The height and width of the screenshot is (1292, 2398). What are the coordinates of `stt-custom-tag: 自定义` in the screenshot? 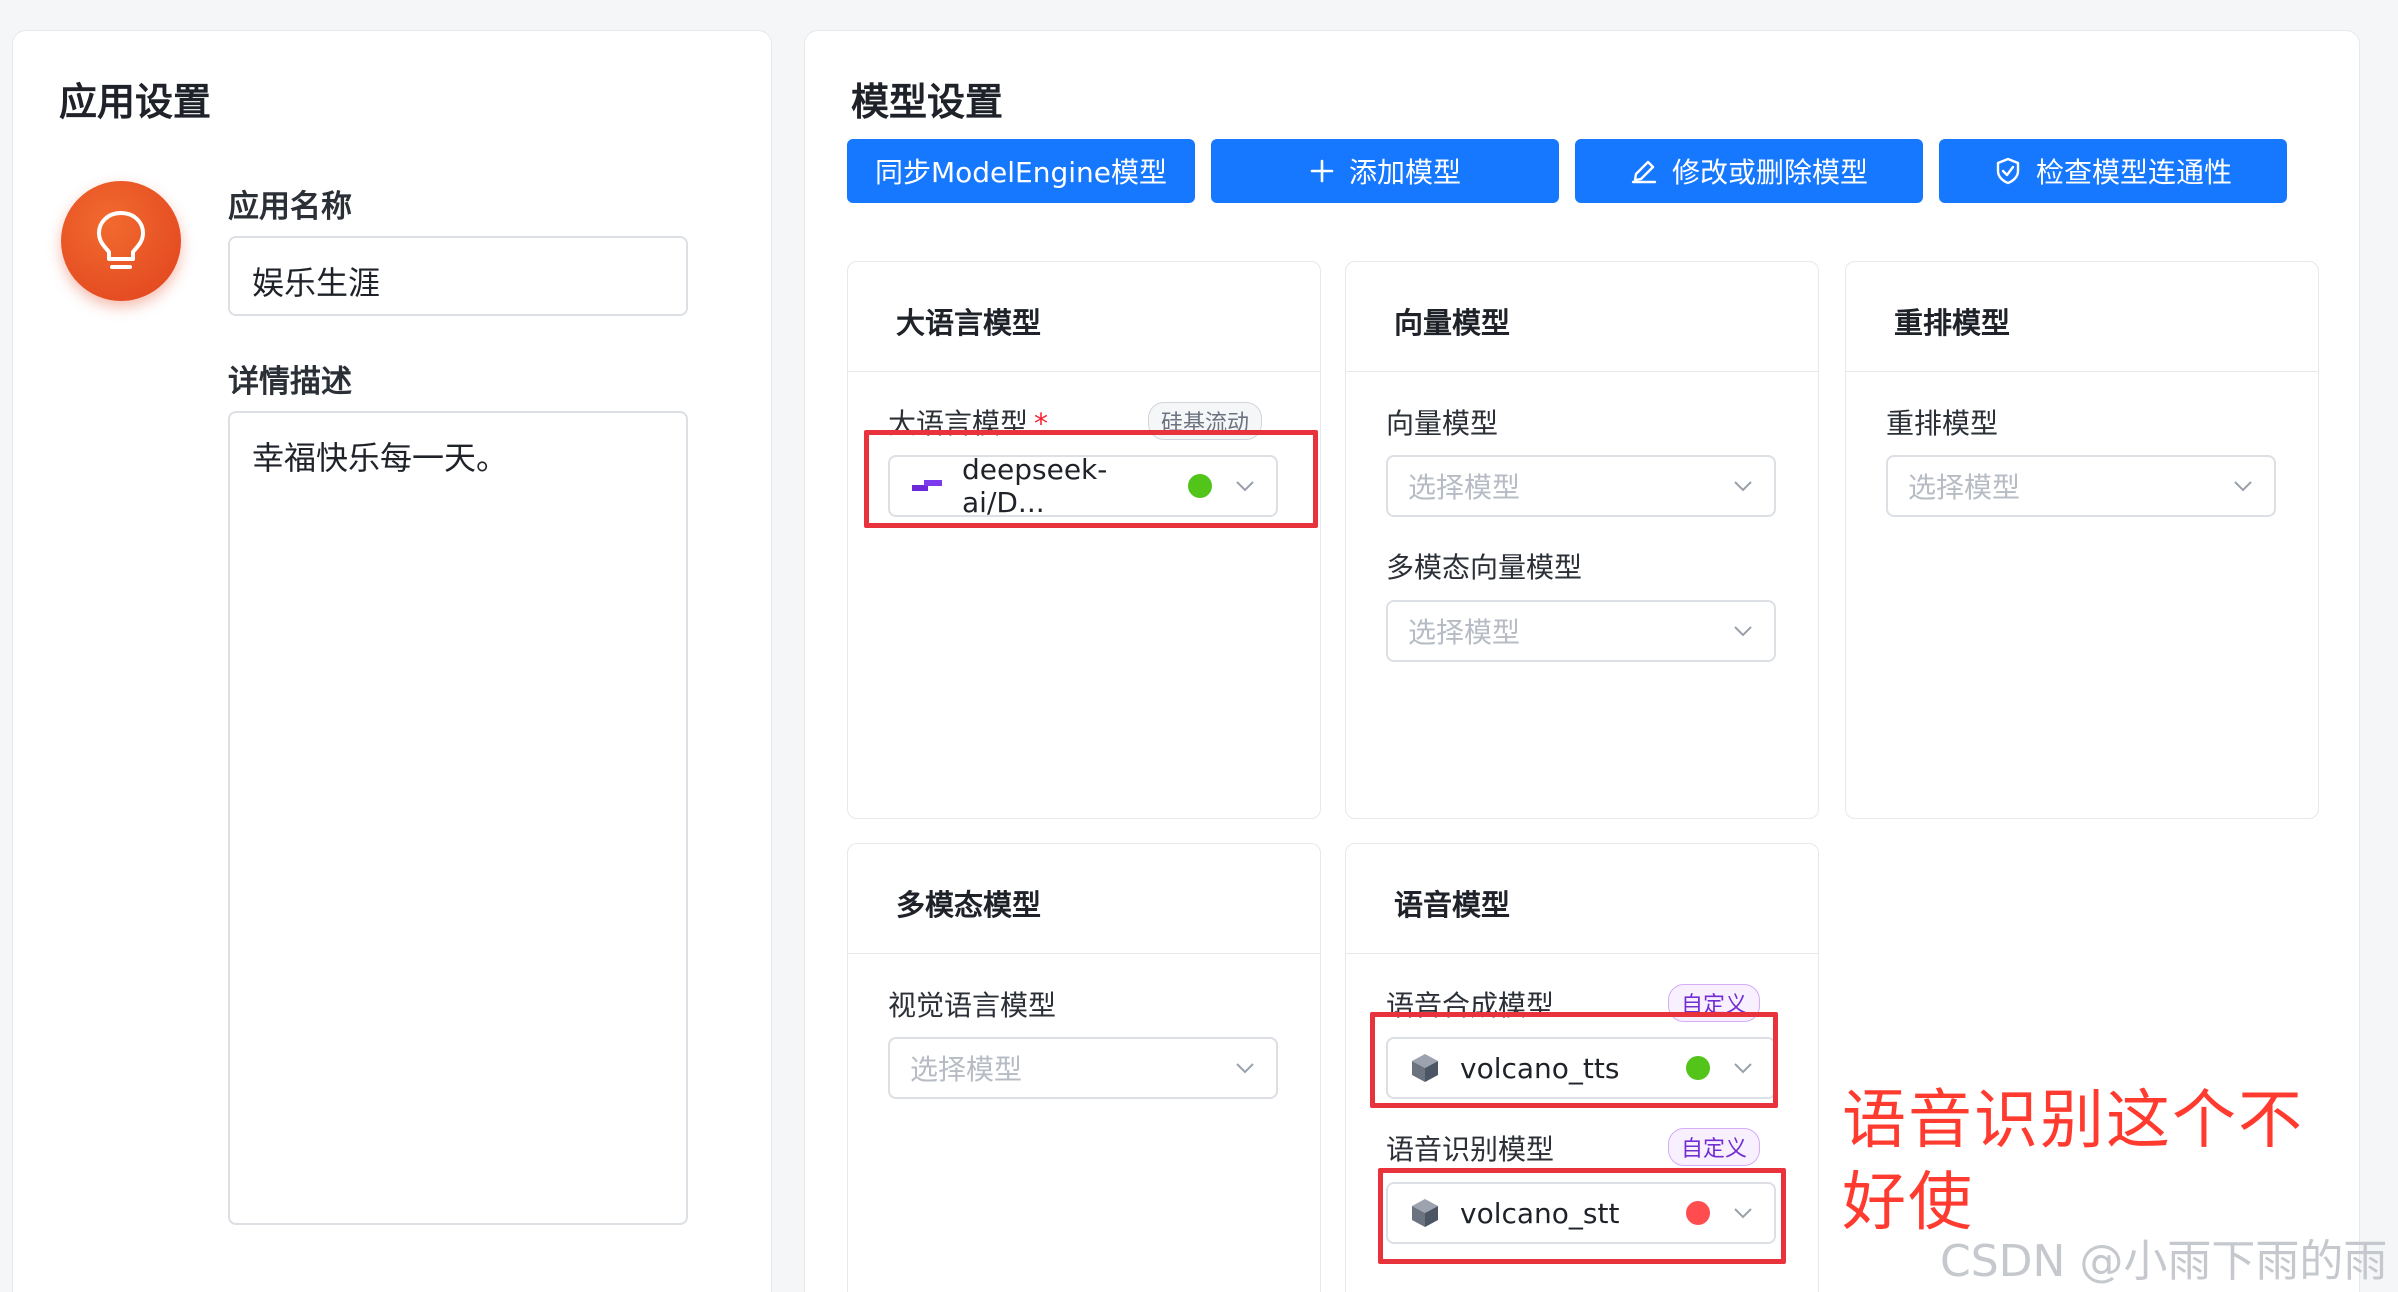 It's located at (1714, 1147).